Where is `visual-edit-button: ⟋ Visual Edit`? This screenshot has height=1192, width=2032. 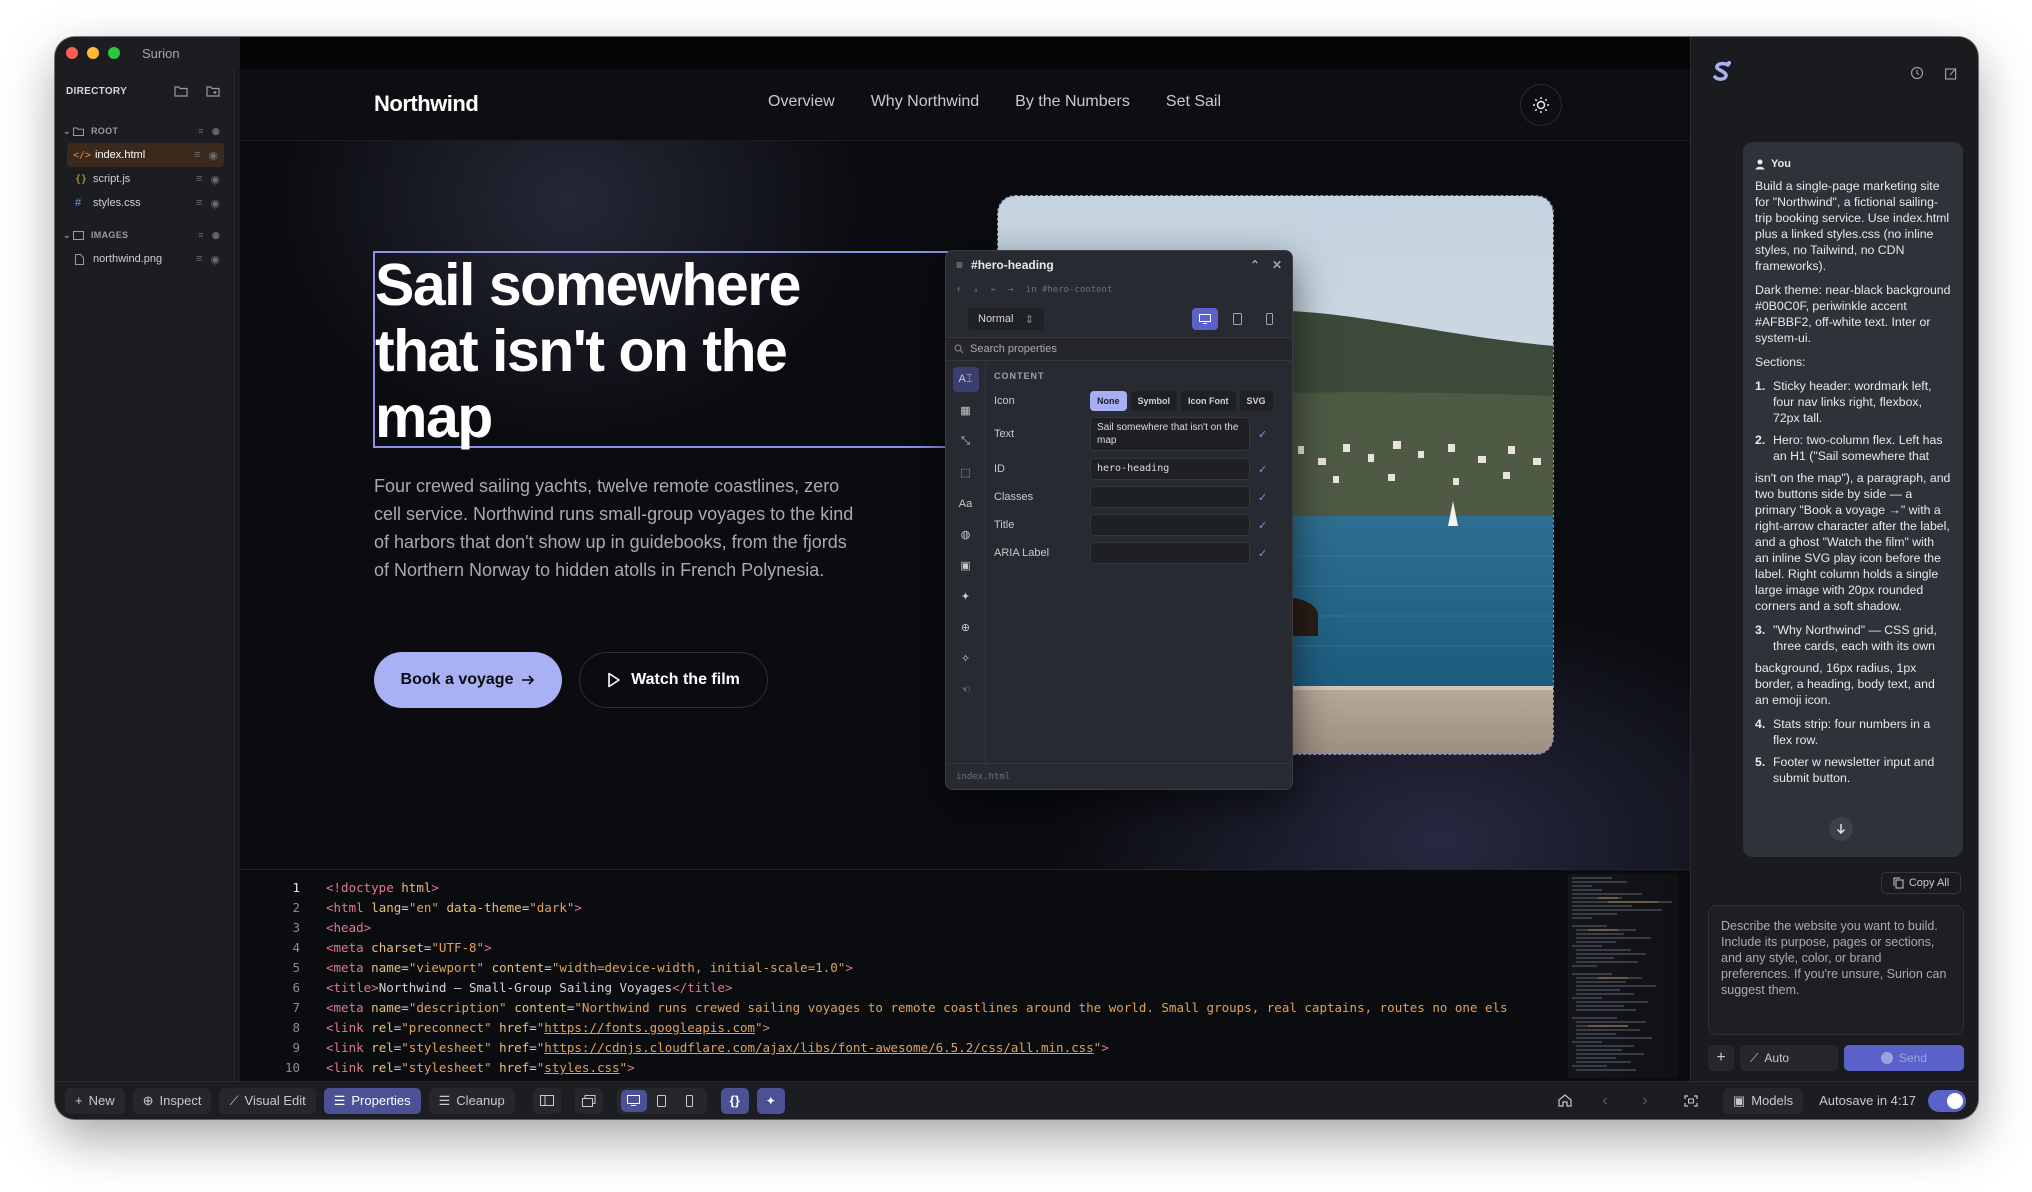
visual-edit-button: ⟋ Visual Edit is located at coordinates (267, 1100).